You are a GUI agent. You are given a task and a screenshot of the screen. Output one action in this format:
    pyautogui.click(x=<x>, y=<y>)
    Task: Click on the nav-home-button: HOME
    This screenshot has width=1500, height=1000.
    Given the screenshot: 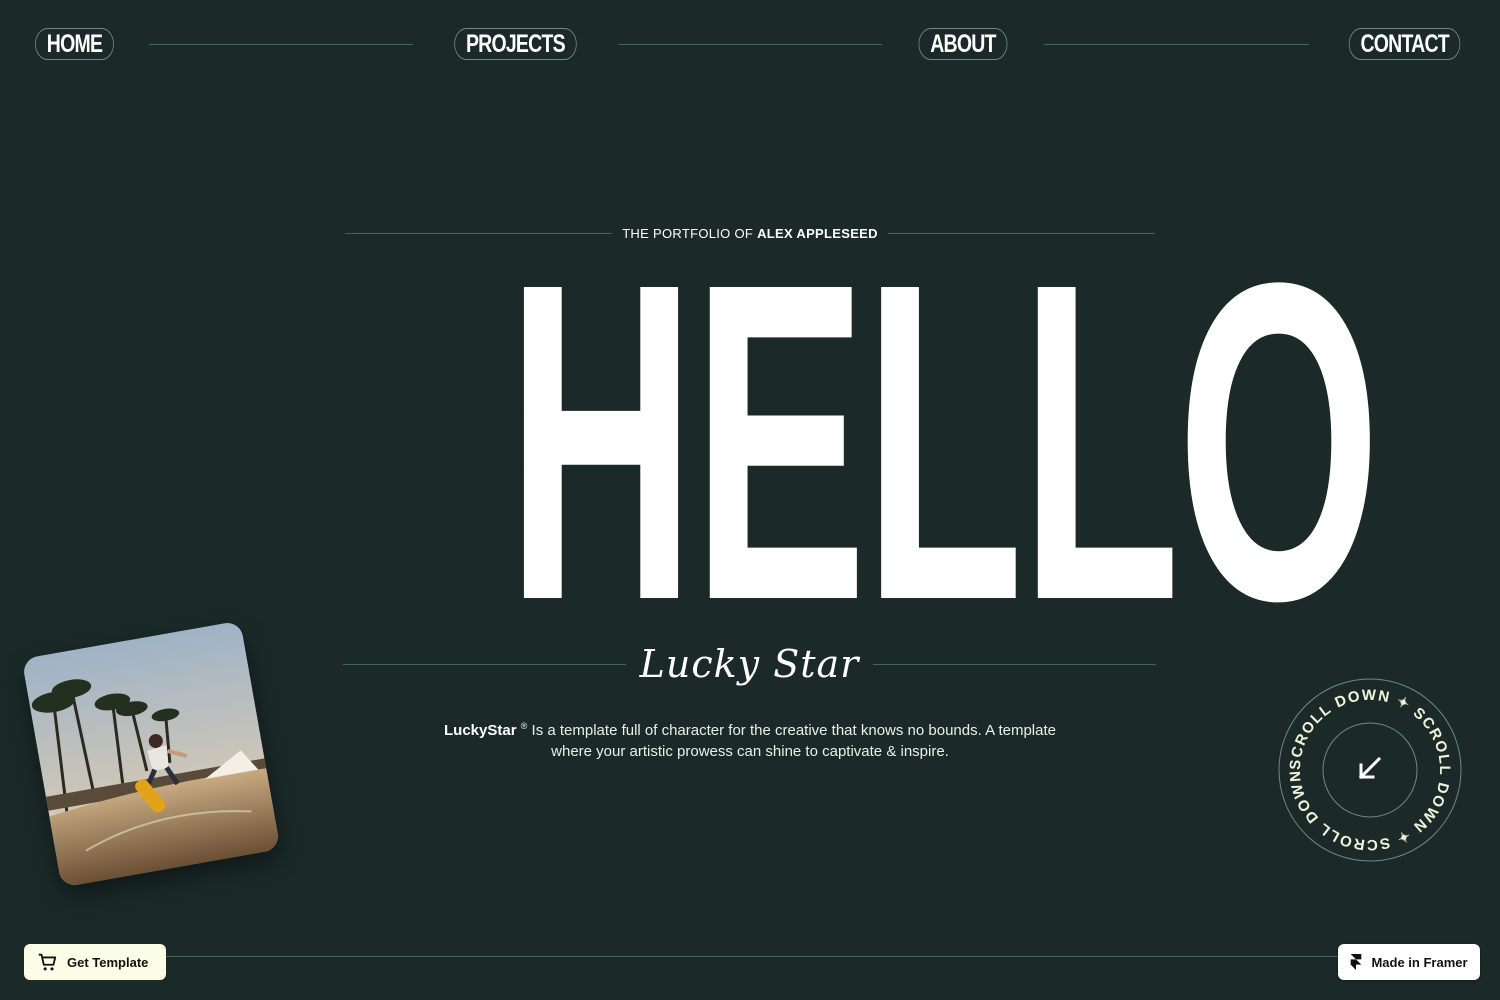 What is the action you would take?
    pyautogui.click(x=74, y=44)
    